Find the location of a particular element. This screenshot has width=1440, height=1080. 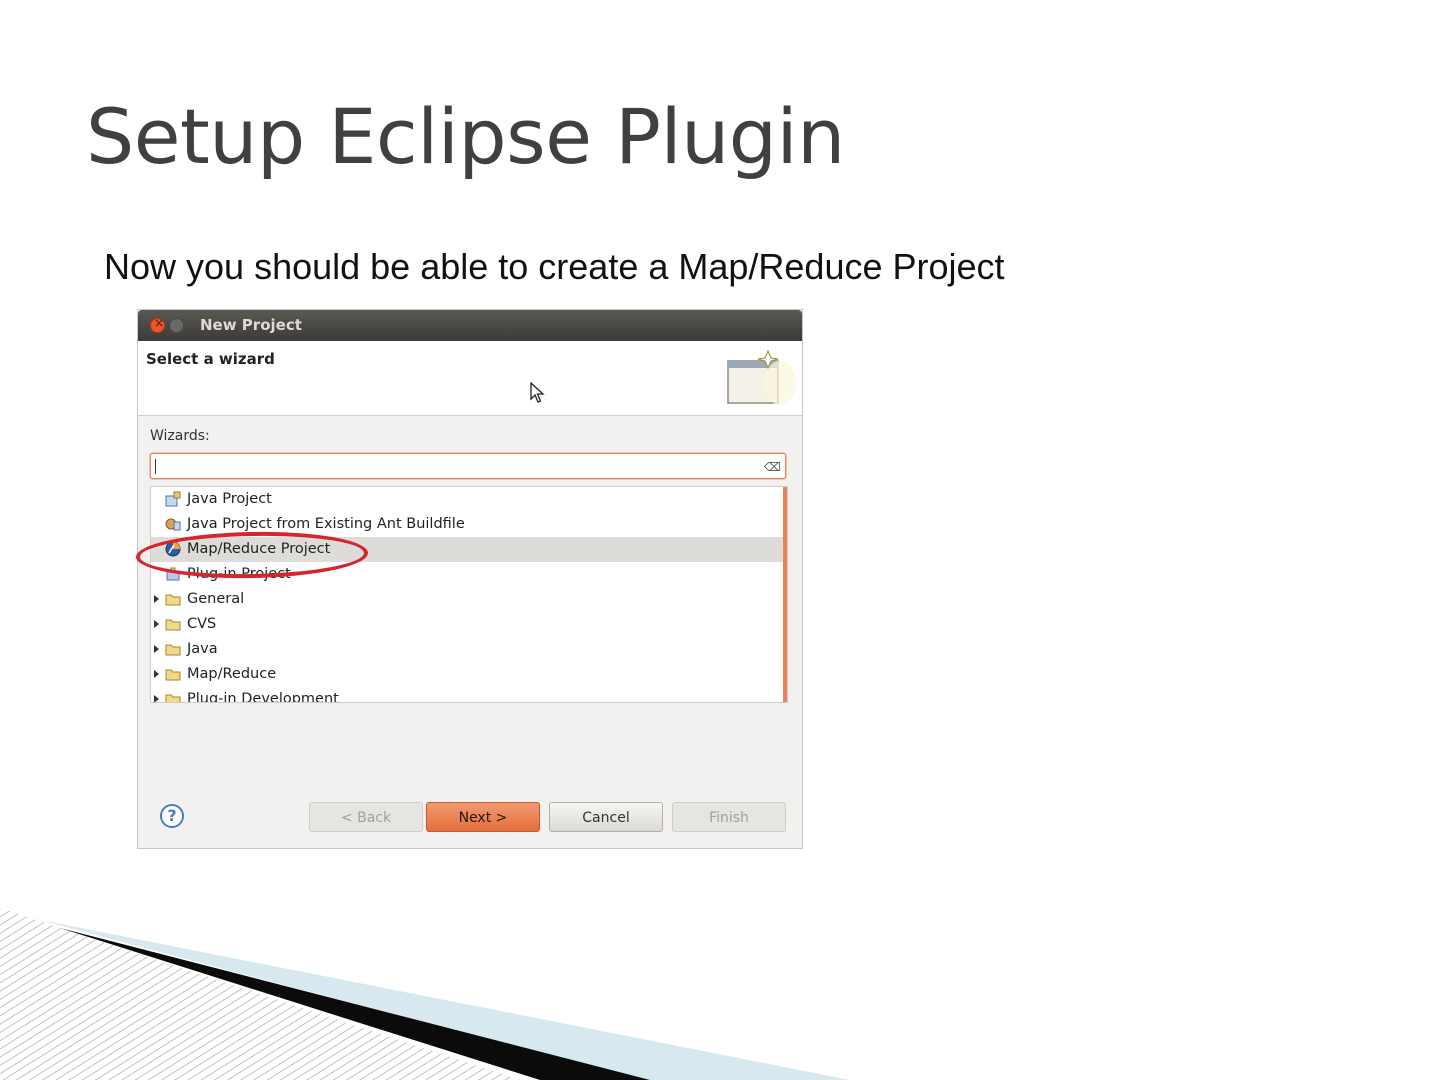

dialog-titlebar: New Project is located at coordinates (470, 325).